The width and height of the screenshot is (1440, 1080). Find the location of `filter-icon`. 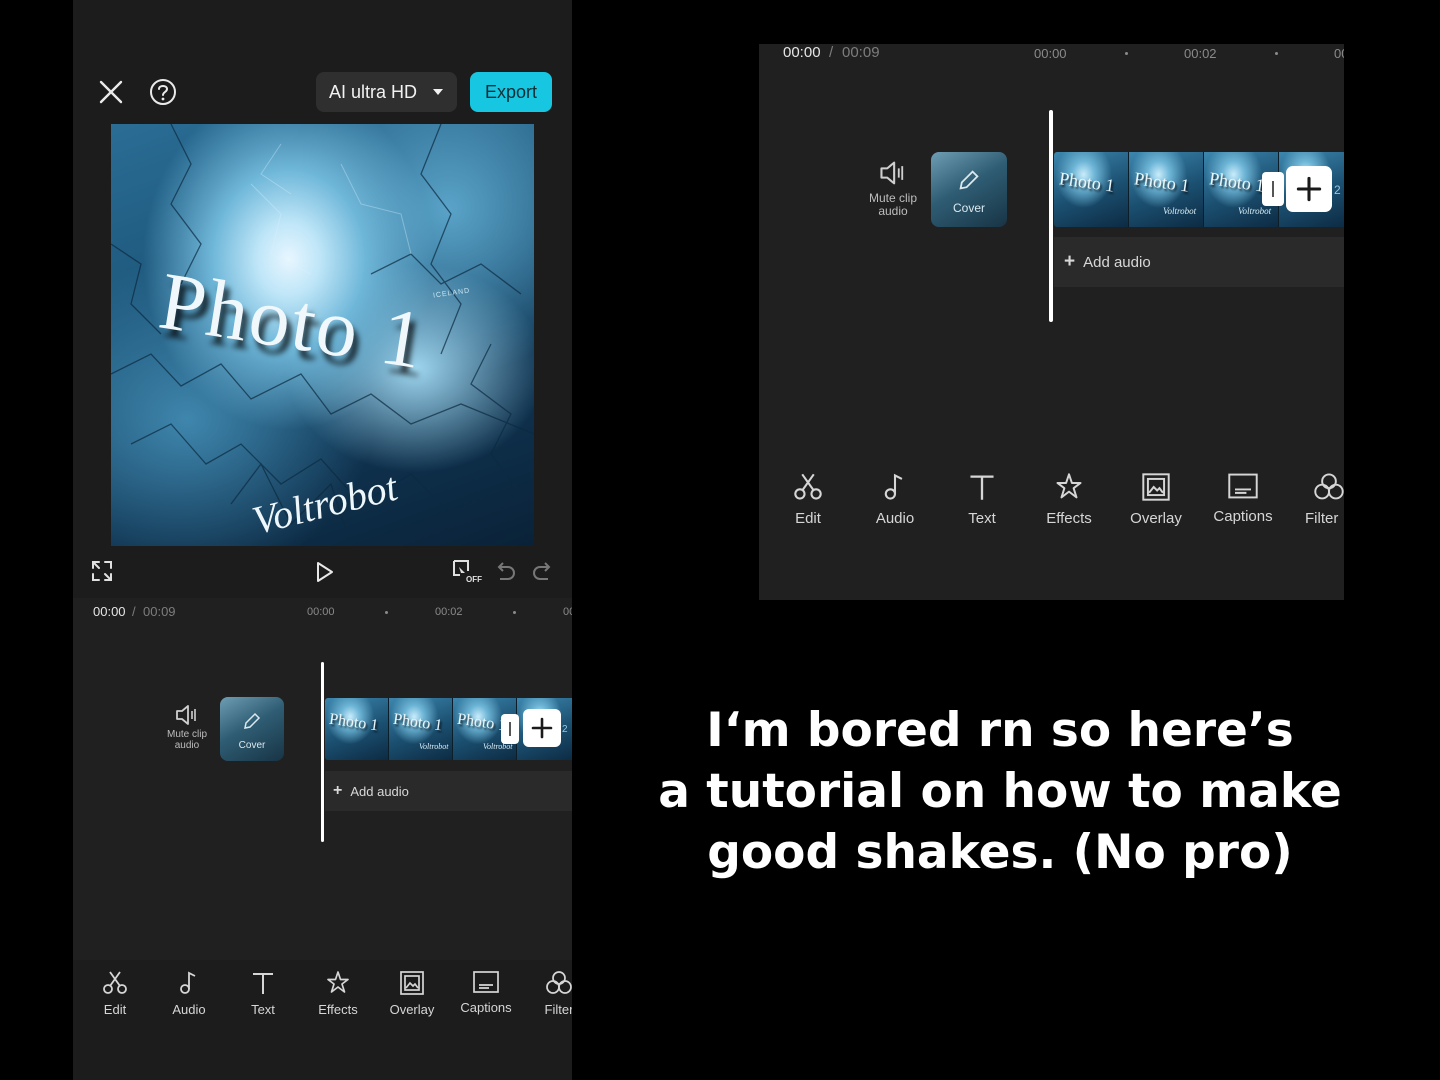

filter-icon is located at coordinates (559, 982).